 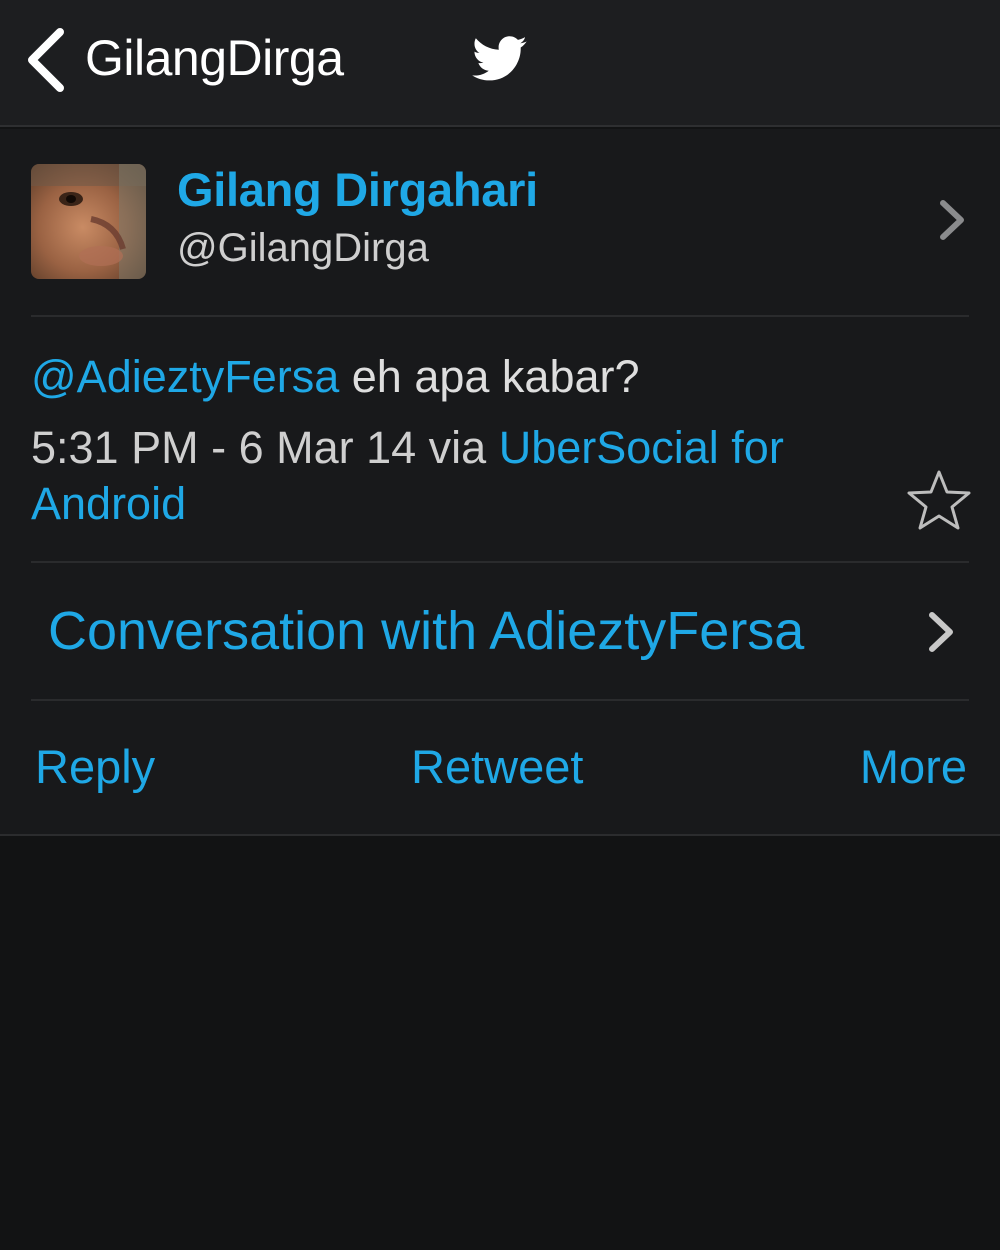 I want to click on chevron-left-icon, so click(x=46, y=60).